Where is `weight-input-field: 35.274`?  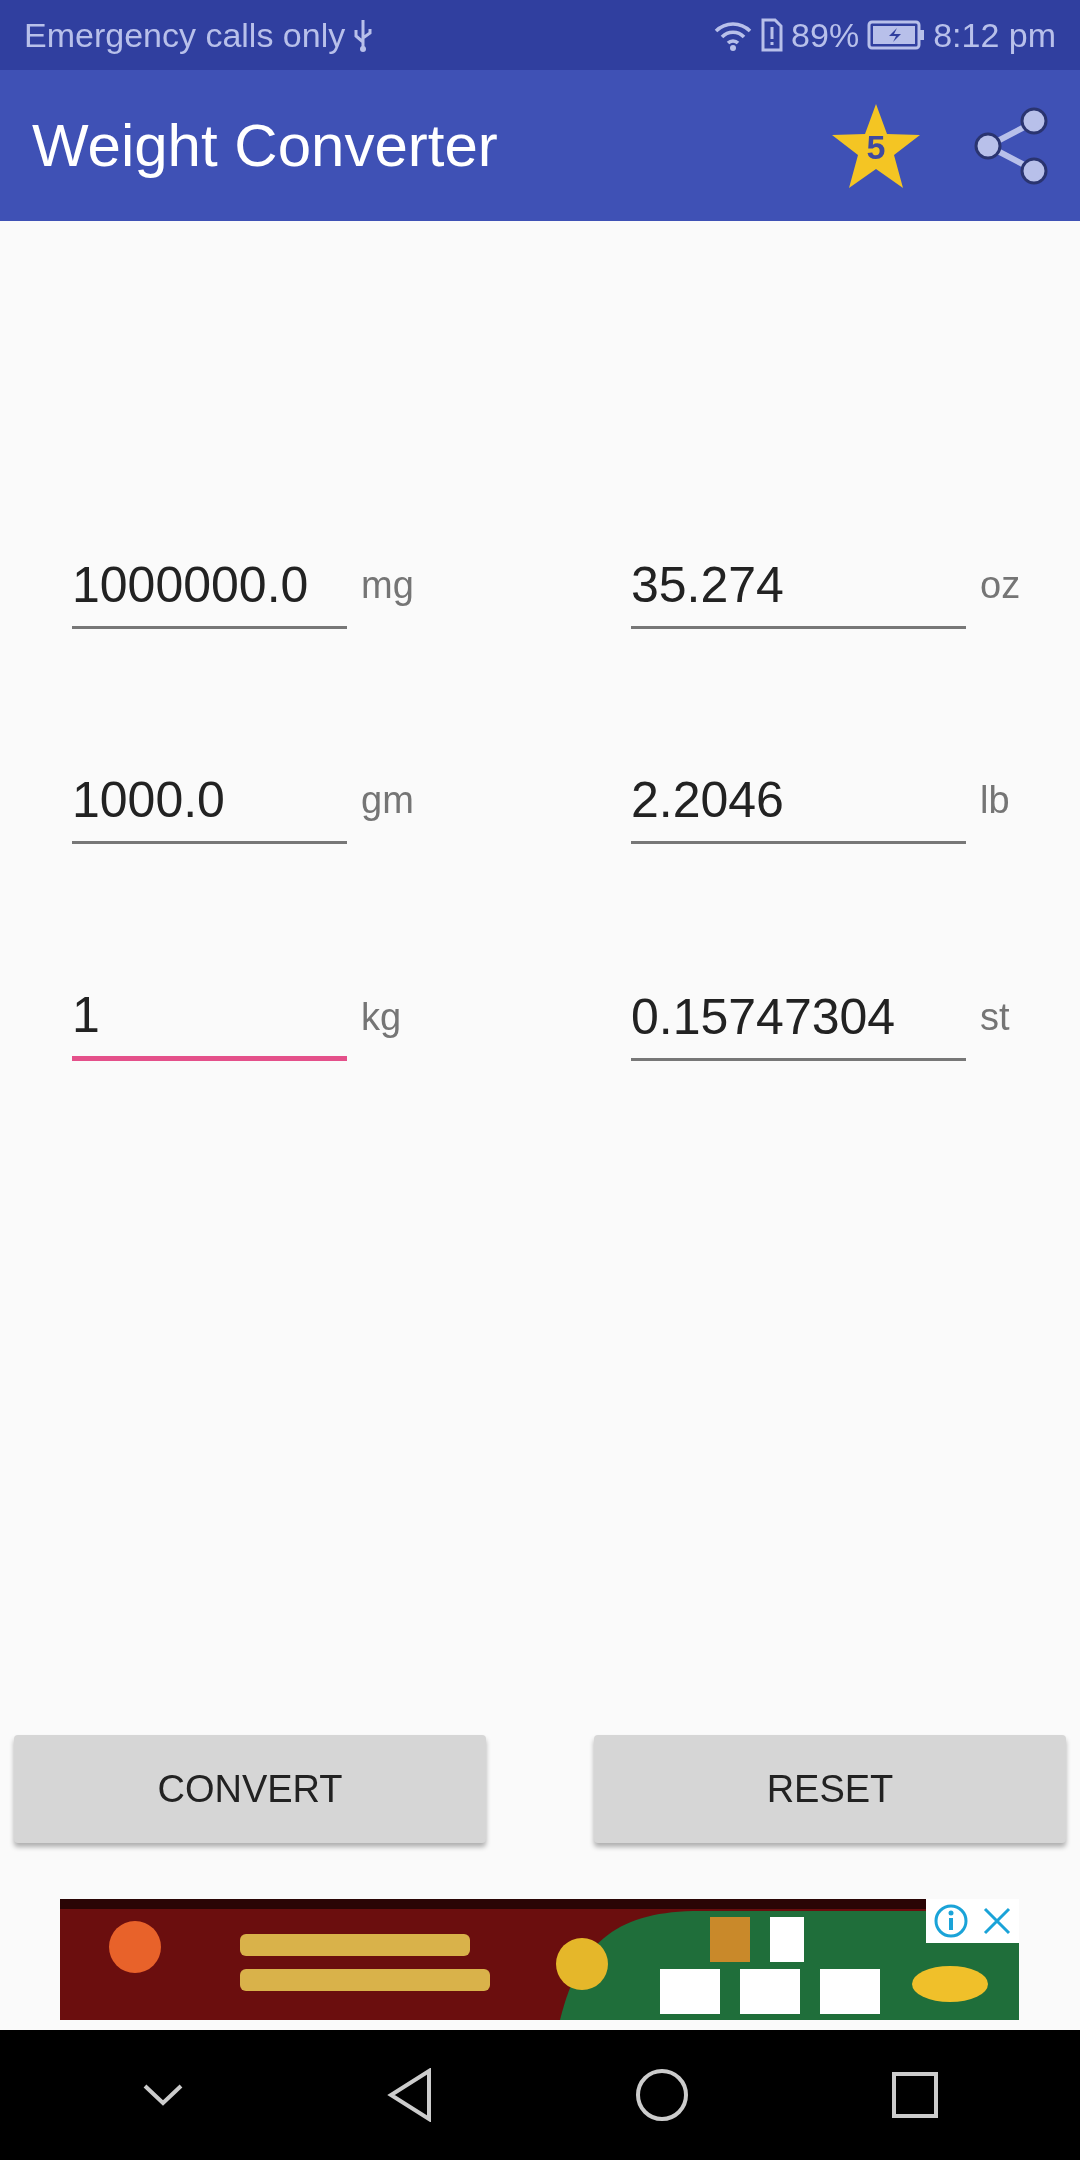
weight-input-field: 35.274 is located at coordinates (798, 592).